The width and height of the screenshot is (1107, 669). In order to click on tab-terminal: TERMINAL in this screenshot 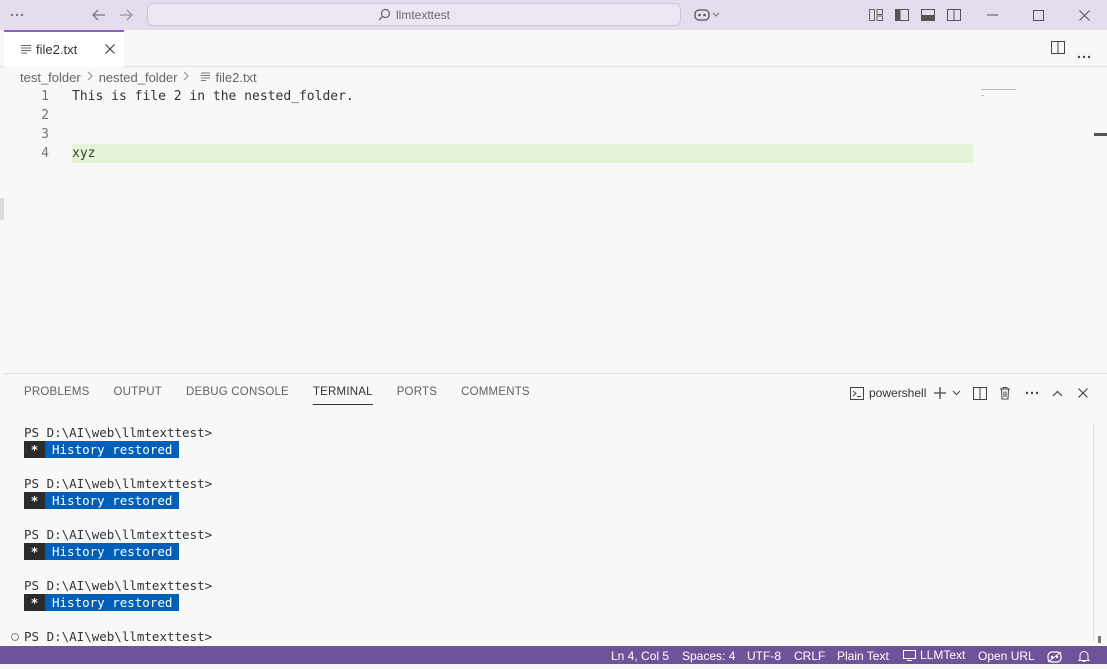, I will do `click(342, 395)`.